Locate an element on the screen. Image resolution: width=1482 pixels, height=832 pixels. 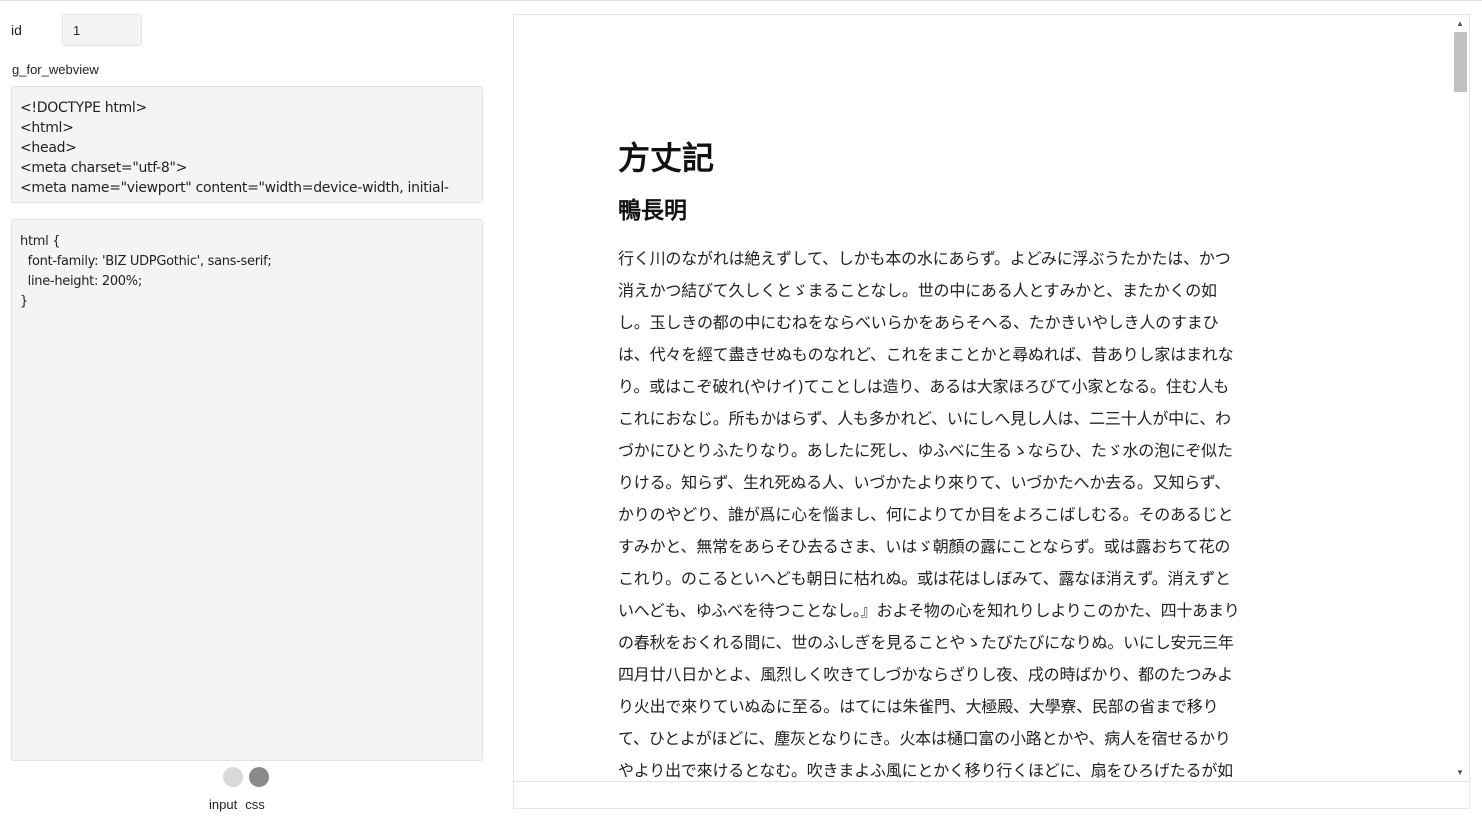
document-author: 鴨長明 is located at coordinates (652, 211).